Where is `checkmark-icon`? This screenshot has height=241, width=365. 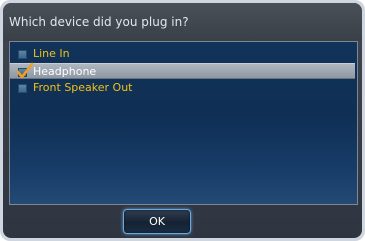
checkmark-icon is located at coordinates (25, 70).